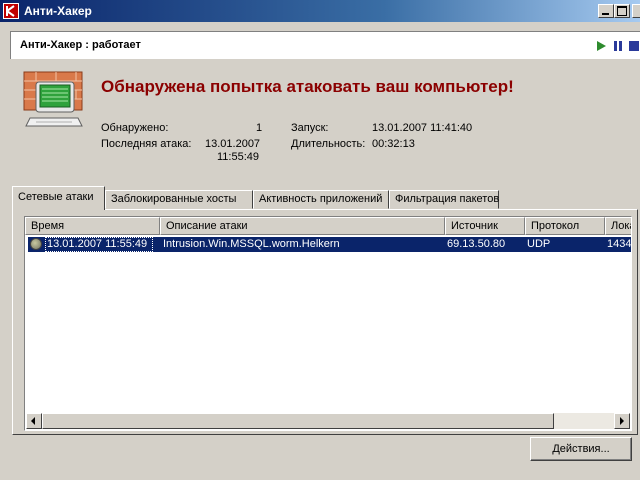 The image size is (640, 480). What do you see at coordinates (622, 421) in the screenshot?
I see `scroll-right-button` at bounding box center [622, 421].